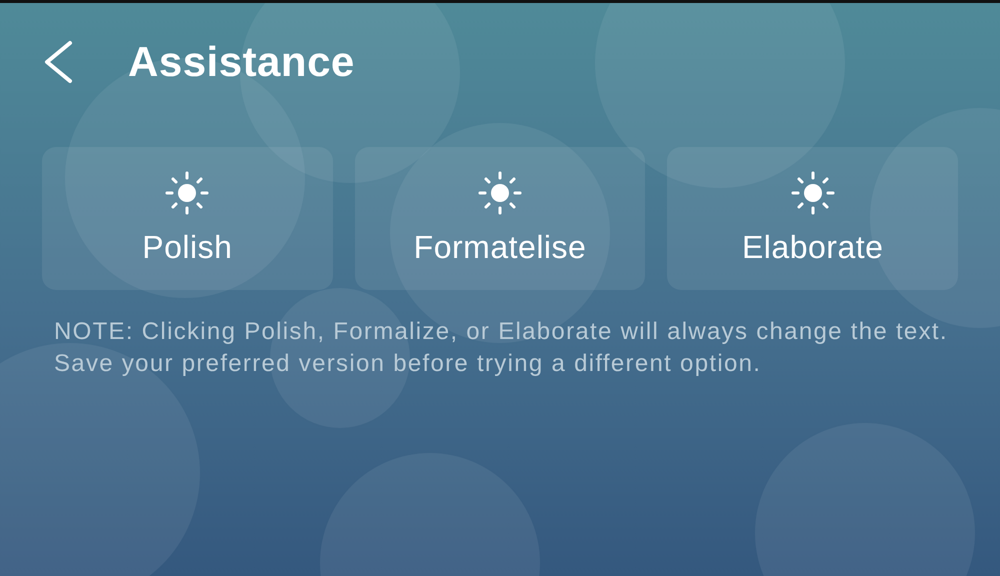  Describe the element at coordinates (58, 62) in the screenshot. I see `back-chevron-icon` at that location.